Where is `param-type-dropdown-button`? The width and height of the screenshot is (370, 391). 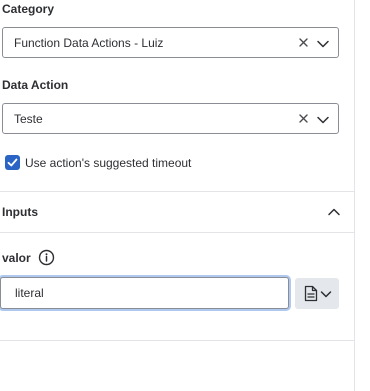 param-type-dropdown-button is located at coordinates (317, 293).